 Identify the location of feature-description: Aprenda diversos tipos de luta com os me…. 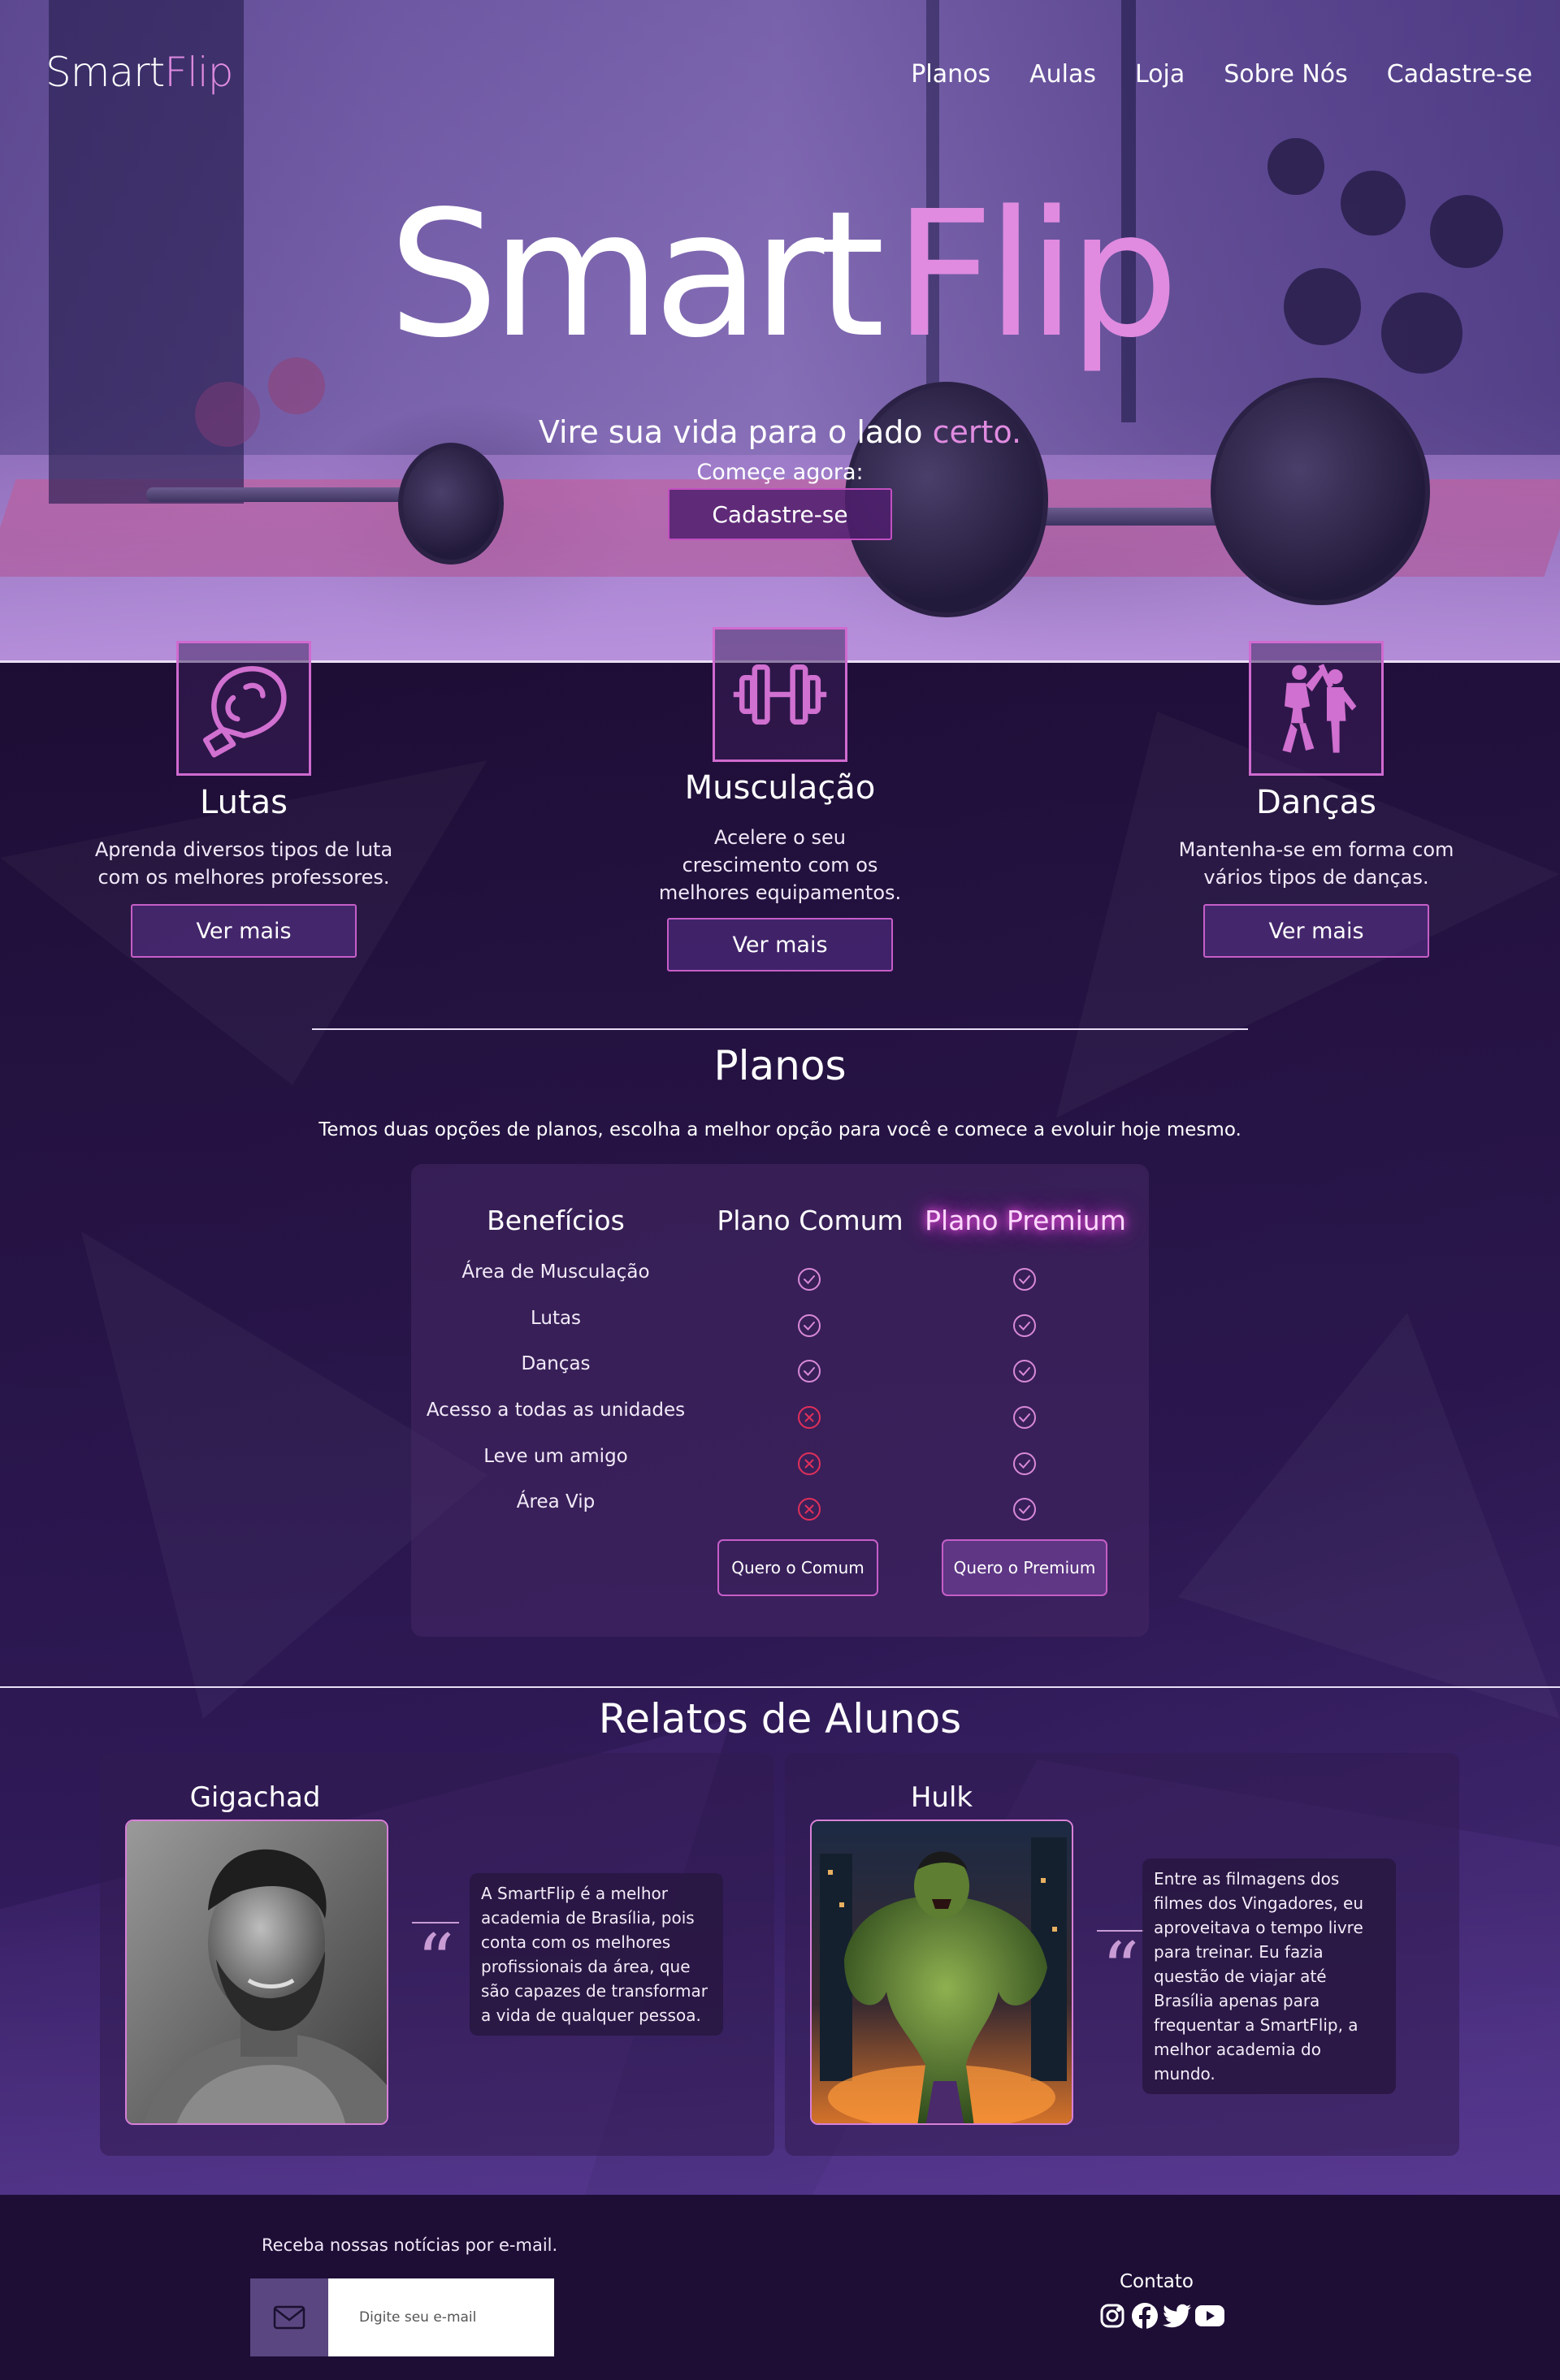
(244, 863).